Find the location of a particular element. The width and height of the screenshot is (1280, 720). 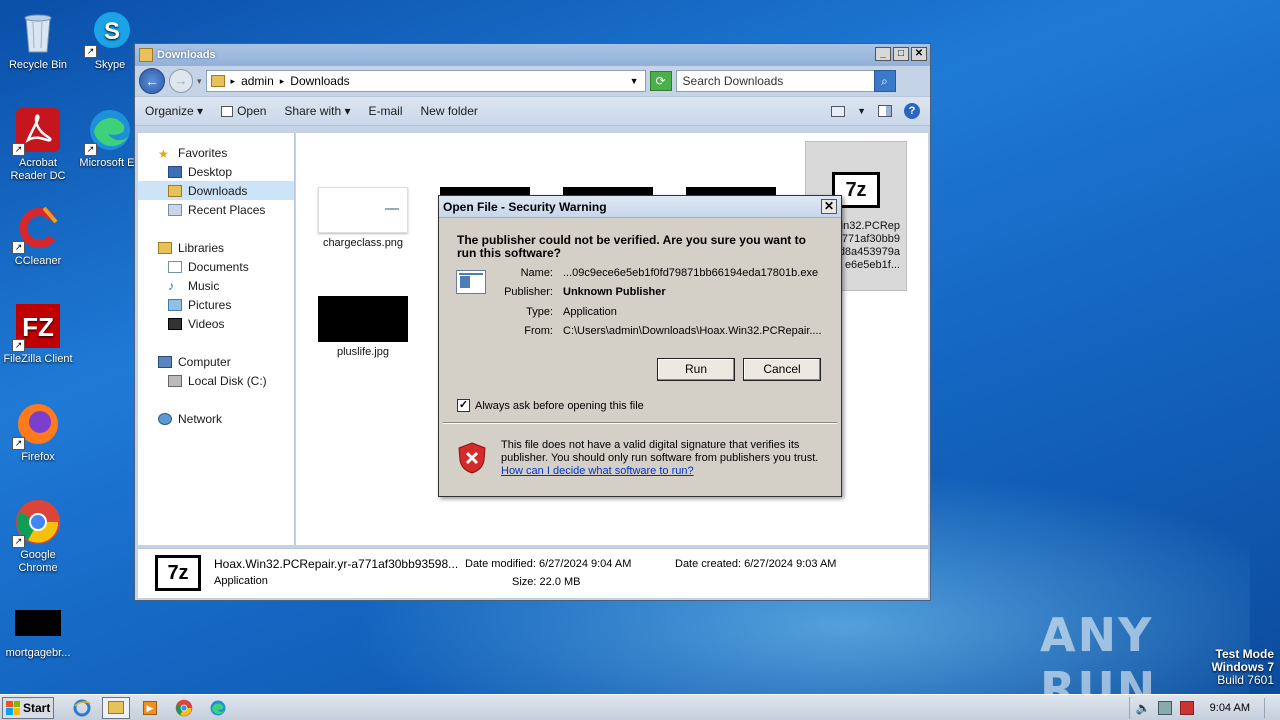

desktop-icon-label: CCleaner is located at coordinates (38, 261).